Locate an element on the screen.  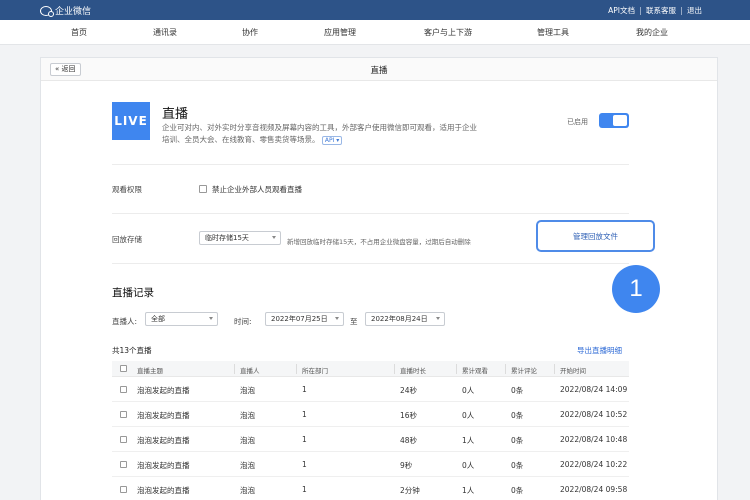
export-details-link: 导出直播明细 is located at coordinates (599, 350).